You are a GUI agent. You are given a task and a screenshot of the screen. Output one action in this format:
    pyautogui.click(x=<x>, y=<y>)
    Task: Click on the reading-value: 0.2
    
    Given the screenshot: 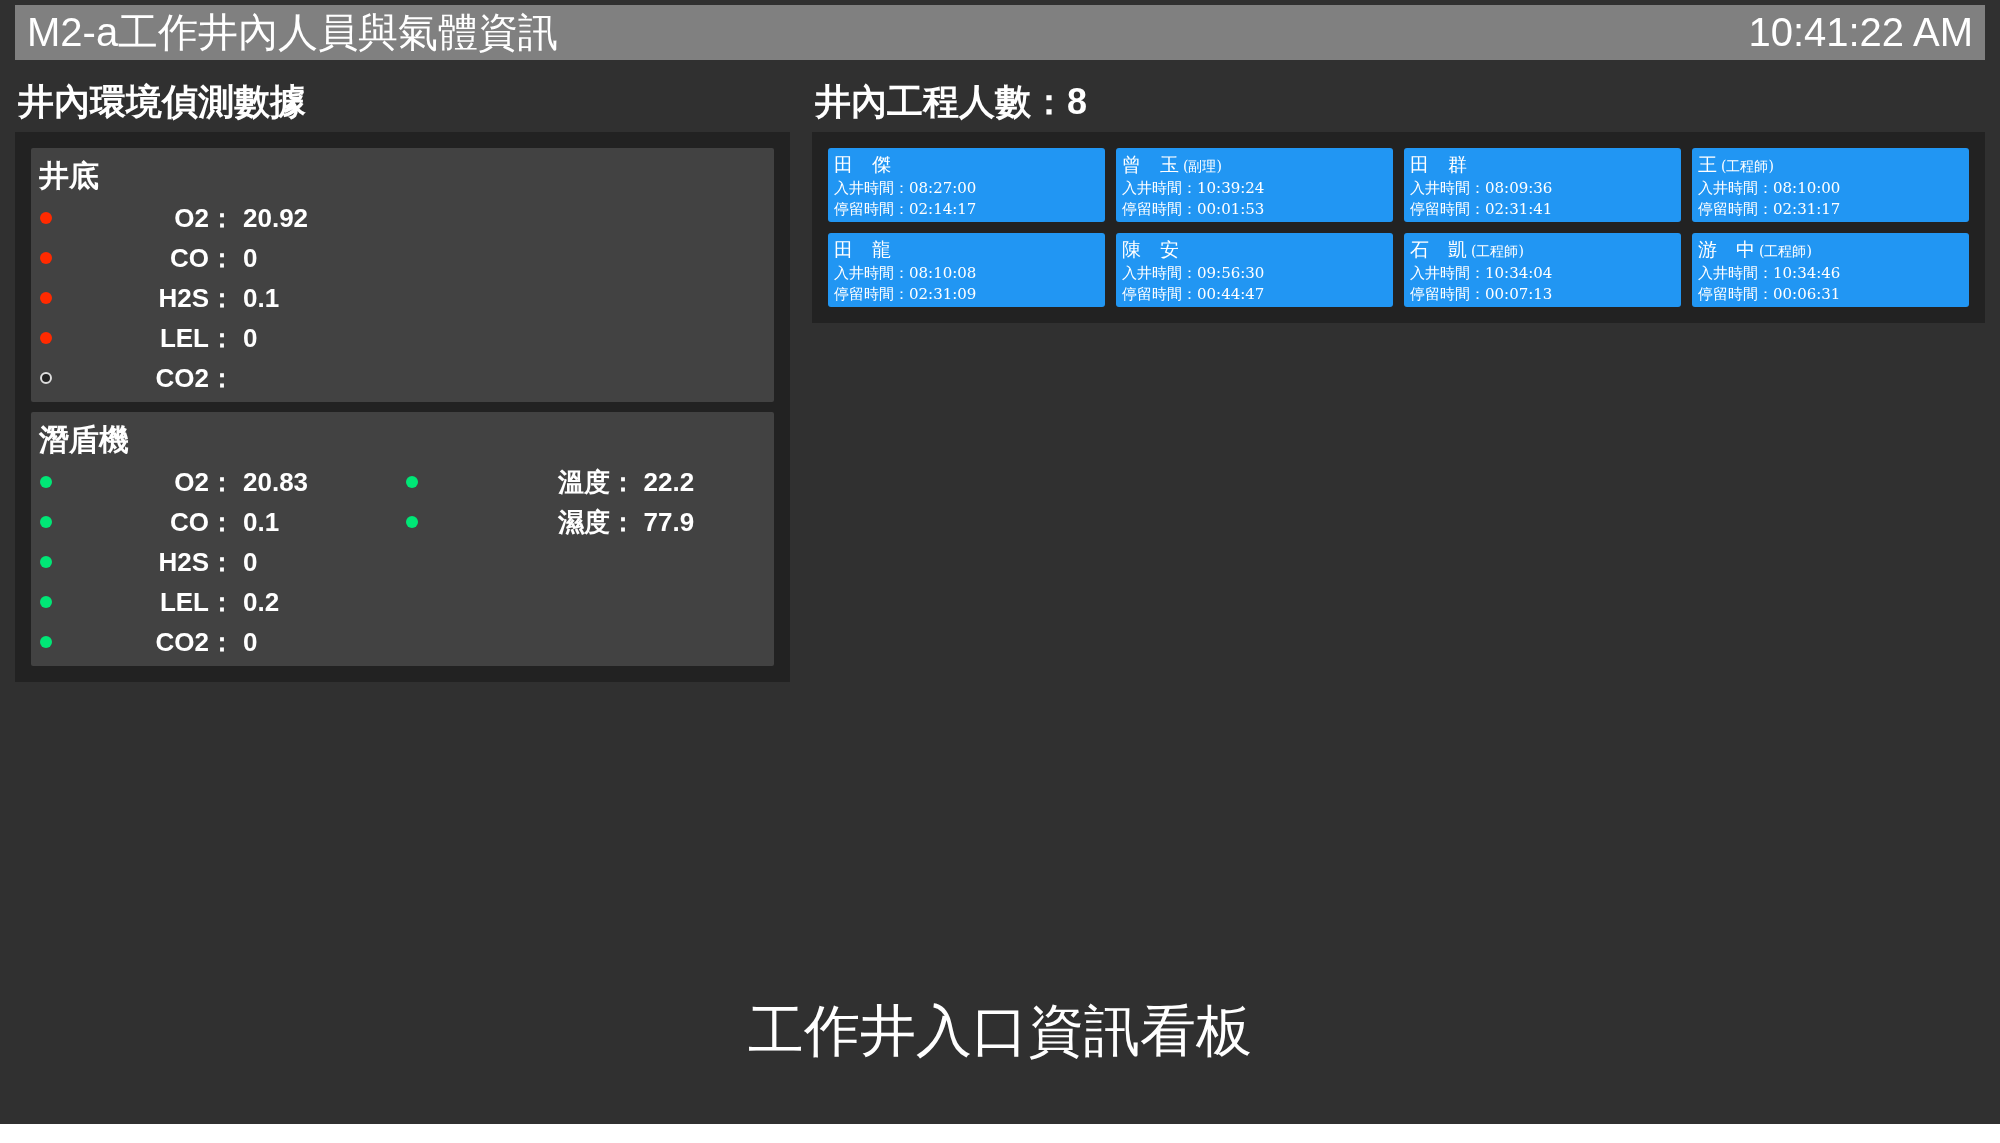 What is the action you would take?
    pyautogui.click(x=261, y=602)
    